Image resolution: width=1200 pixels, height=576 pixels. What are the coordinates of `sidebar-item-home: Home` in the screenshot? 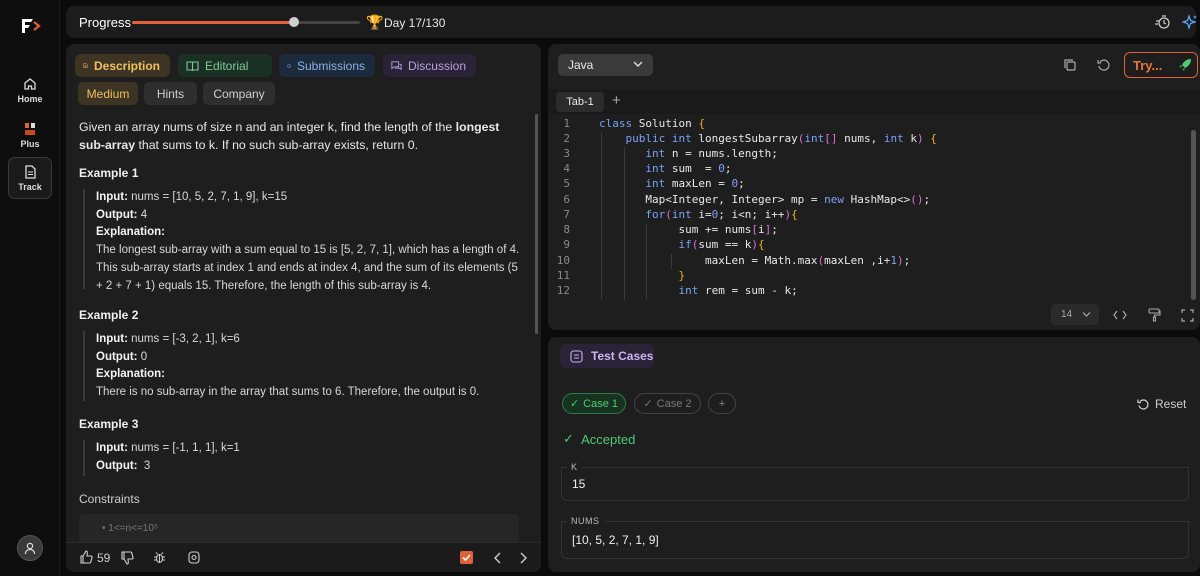 It's located at (30, 90).